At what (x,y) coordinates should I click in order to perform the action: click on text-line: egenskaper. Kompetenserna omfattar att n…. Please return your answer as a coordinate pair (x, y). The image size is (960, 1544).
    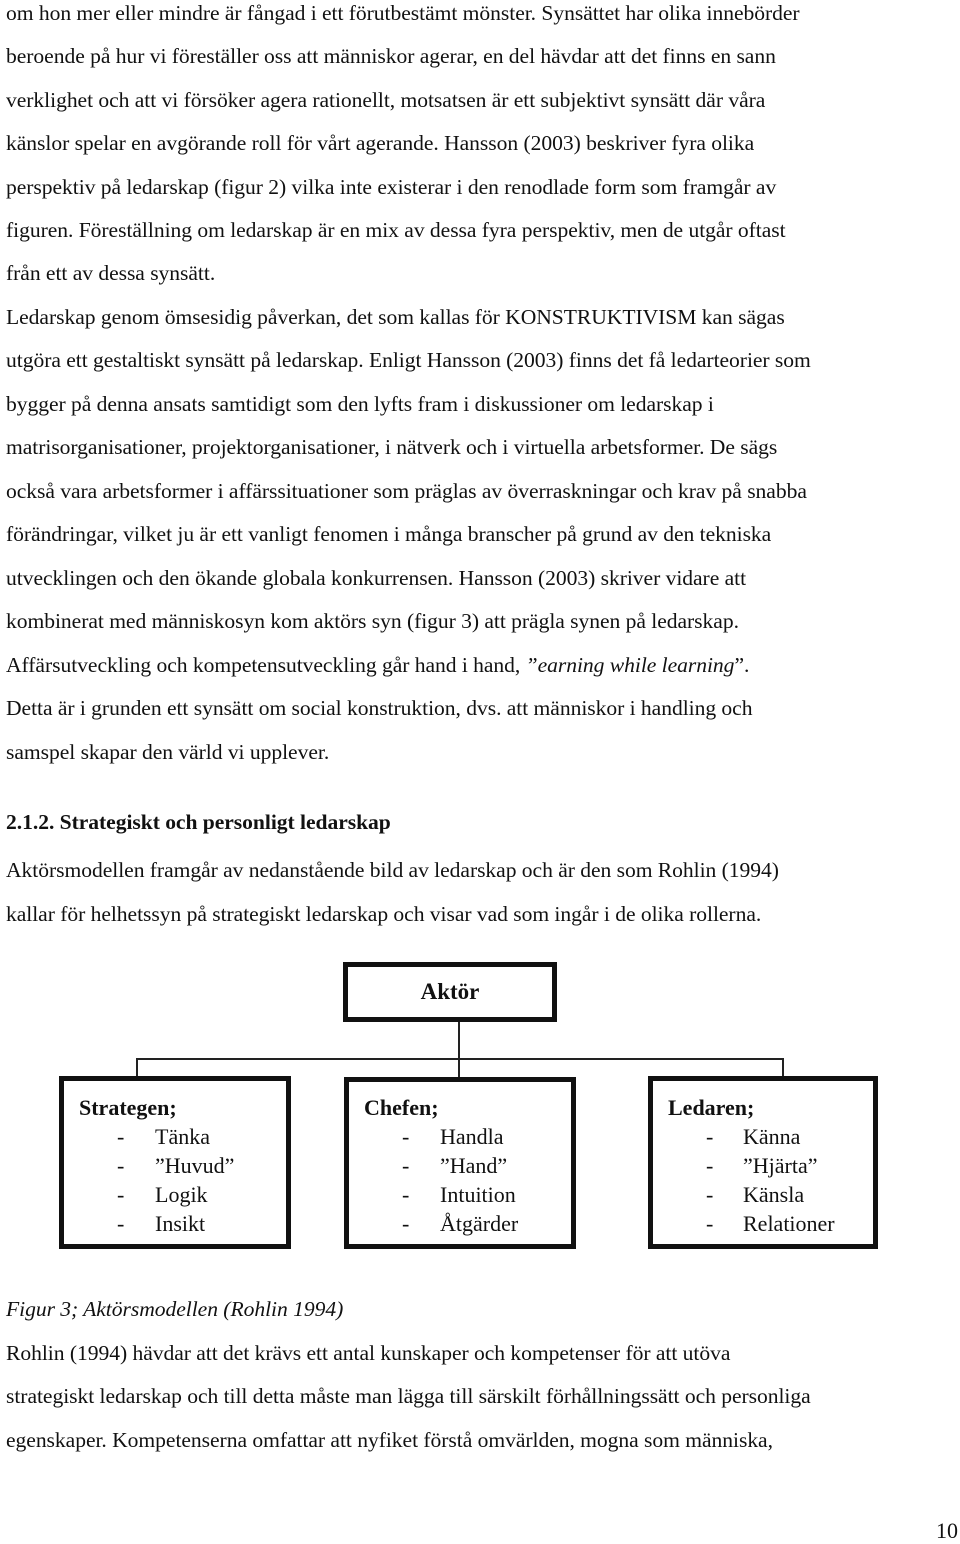
    Looking at the image, I should click on (389, 1440).